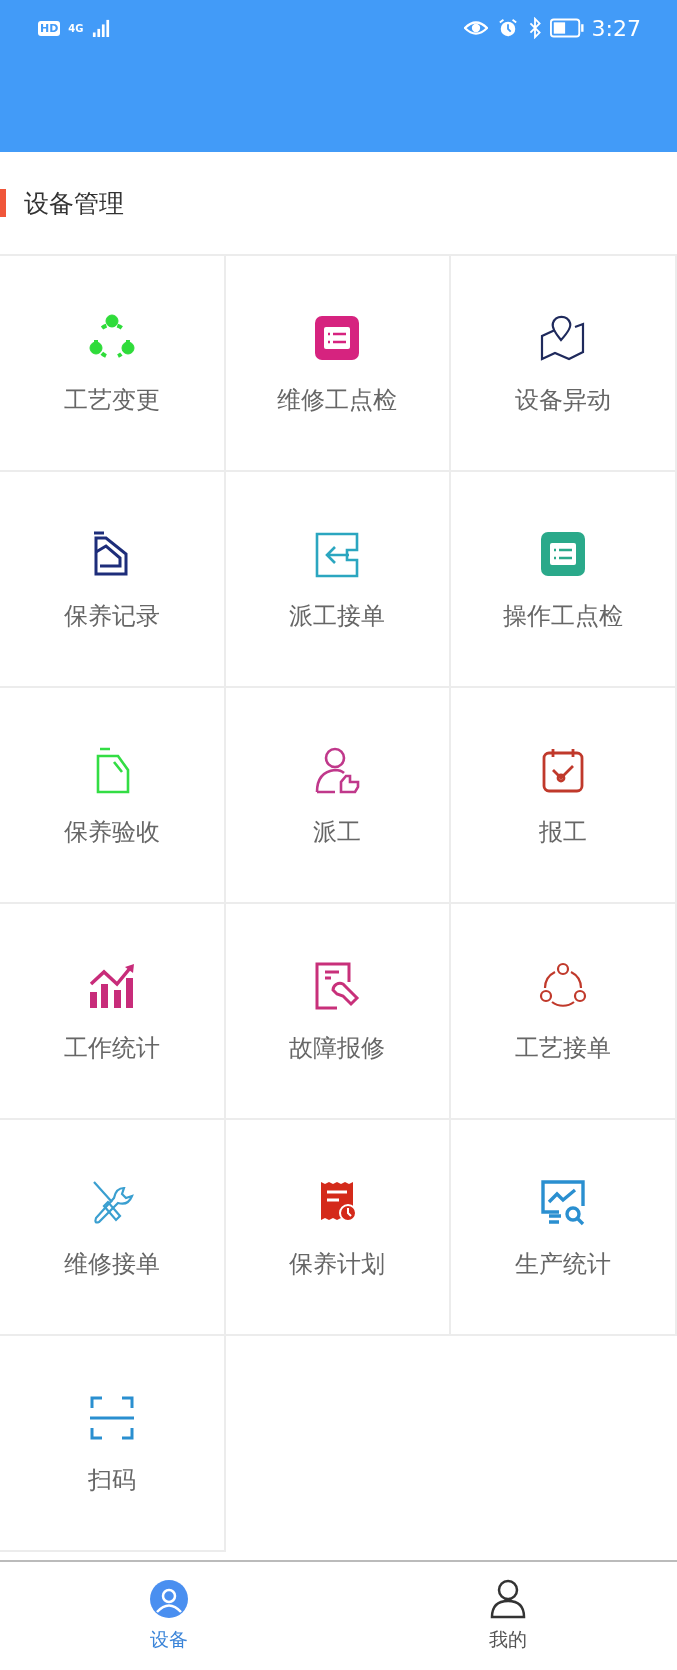 The width and height of the screenshot is (677, 1670). What do you see at coordinates (113, 1012) in the screenshot?
I see `menu-tile: 工作统计` at bounding box center [113, 1012].